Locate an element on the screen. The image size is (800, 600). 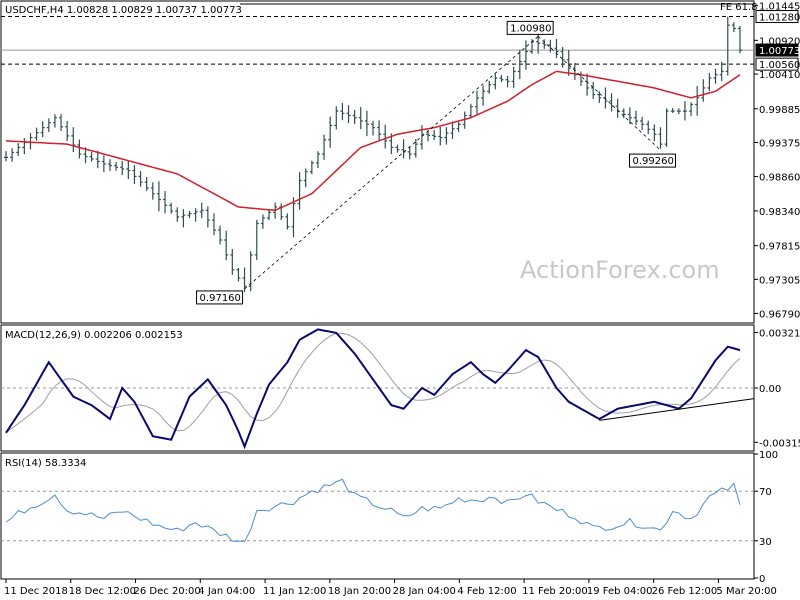
price-annotation-label: 1.00980 is located at coordinates (530, 28).